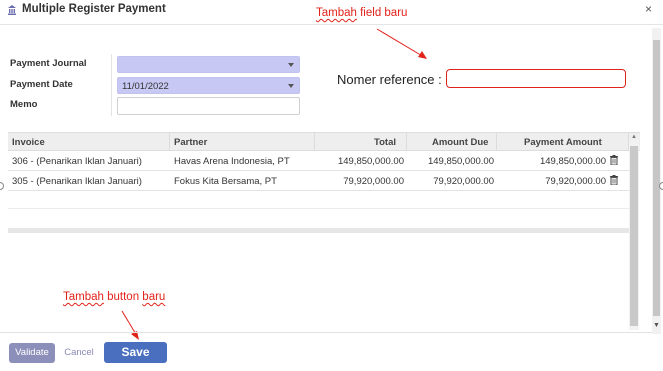  I want to click on annotation-rest: button, so click(123, 297).